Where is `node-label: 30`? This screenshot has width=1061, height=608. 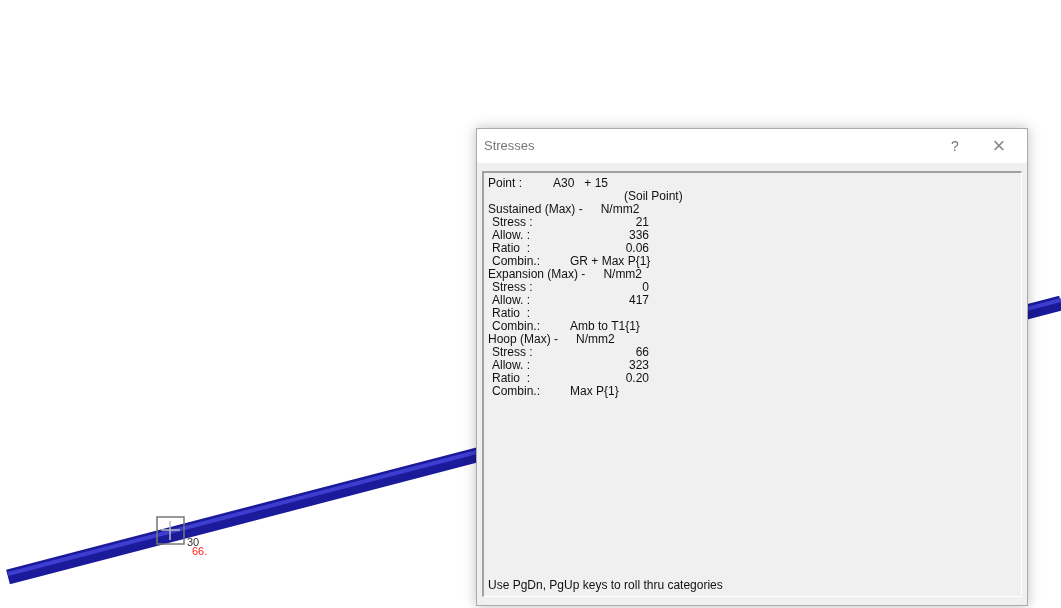
node-label: 30 is located at coordinates (193, 542).